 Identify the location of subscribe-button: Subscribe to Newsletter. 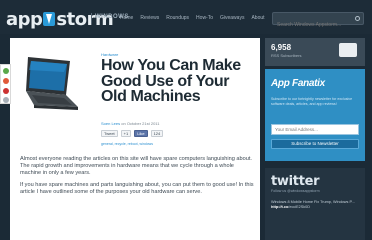
(315, 144).